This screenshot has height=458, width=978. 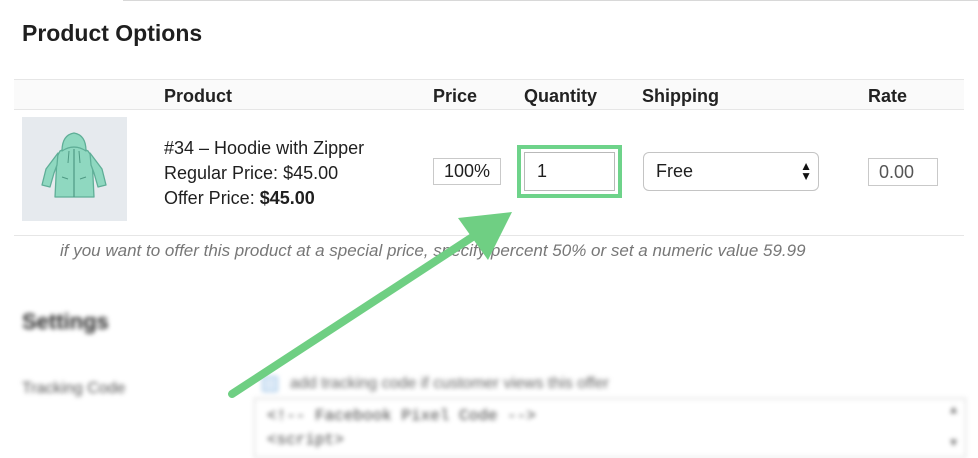 I want to click on arrow-head, so click(x=485, y=236).